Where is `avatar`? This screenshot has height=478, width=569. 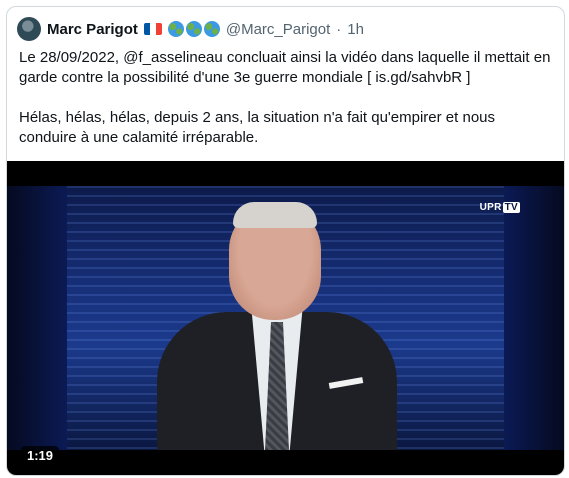
avatar is located at coordinates (29, 29).